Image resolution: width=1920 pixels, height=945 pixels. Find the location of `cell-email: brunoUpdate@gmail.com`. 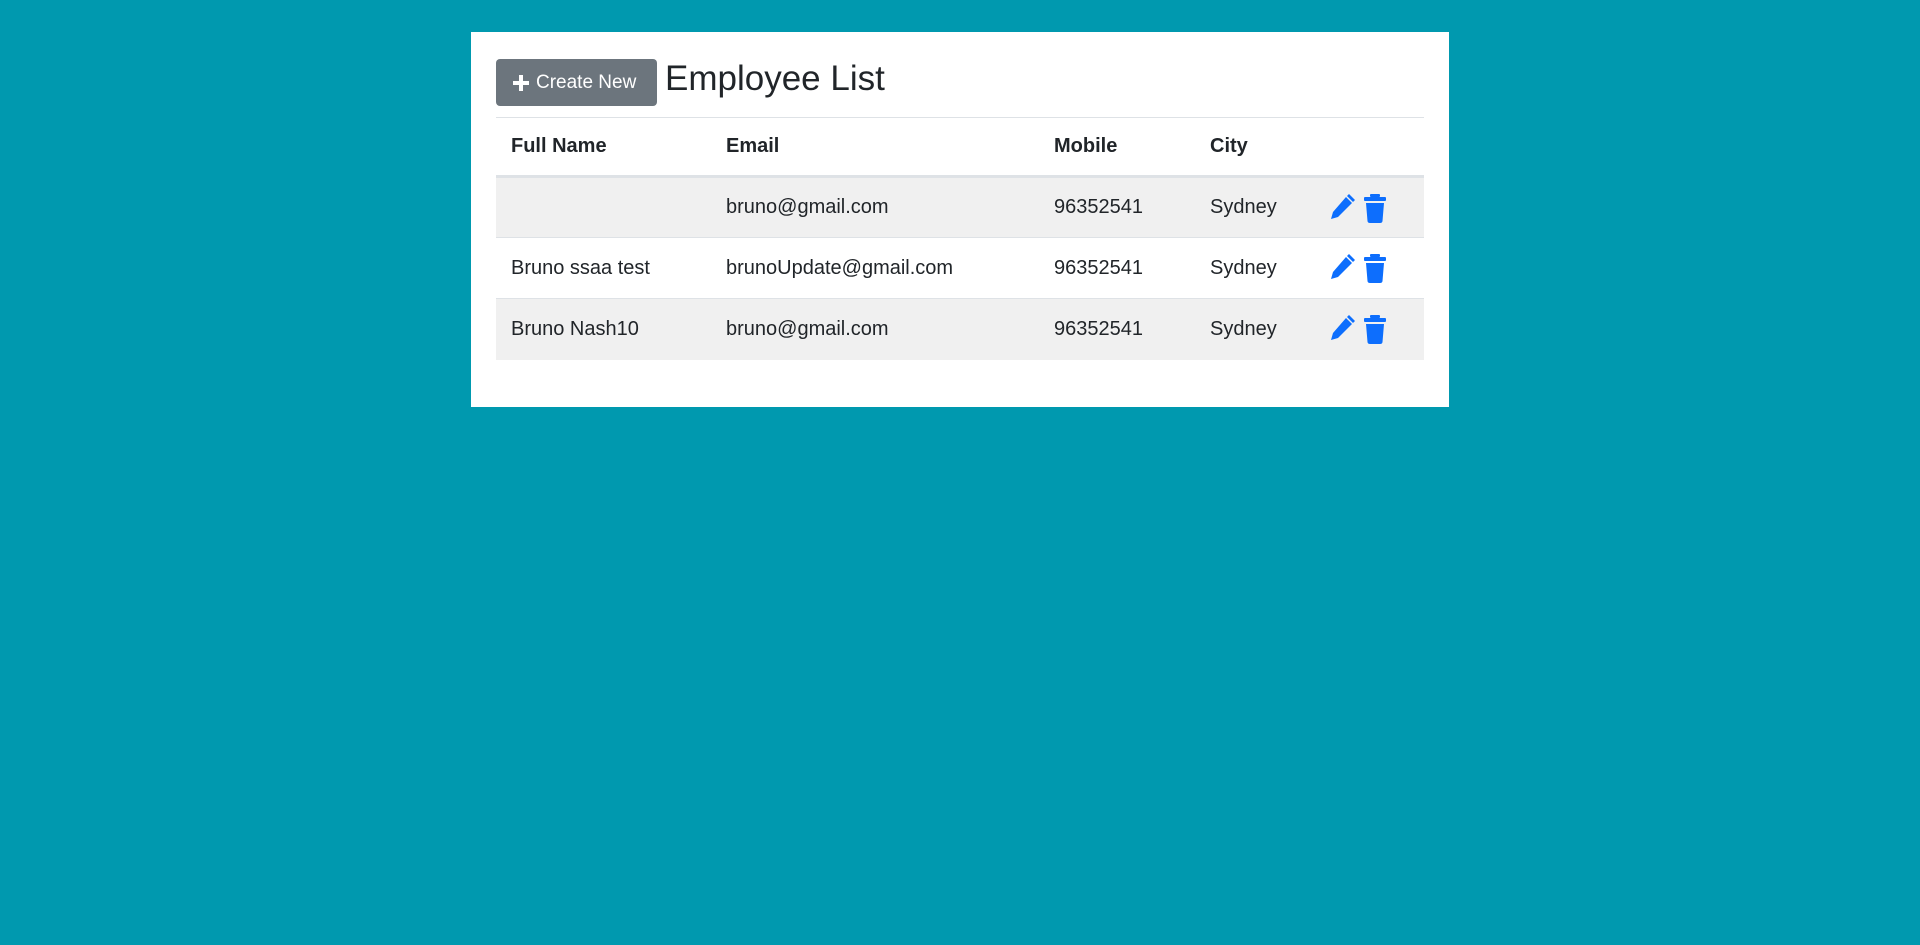

cell-email: brunoUpdate@gmail.com is located at coordinates (875, 268).